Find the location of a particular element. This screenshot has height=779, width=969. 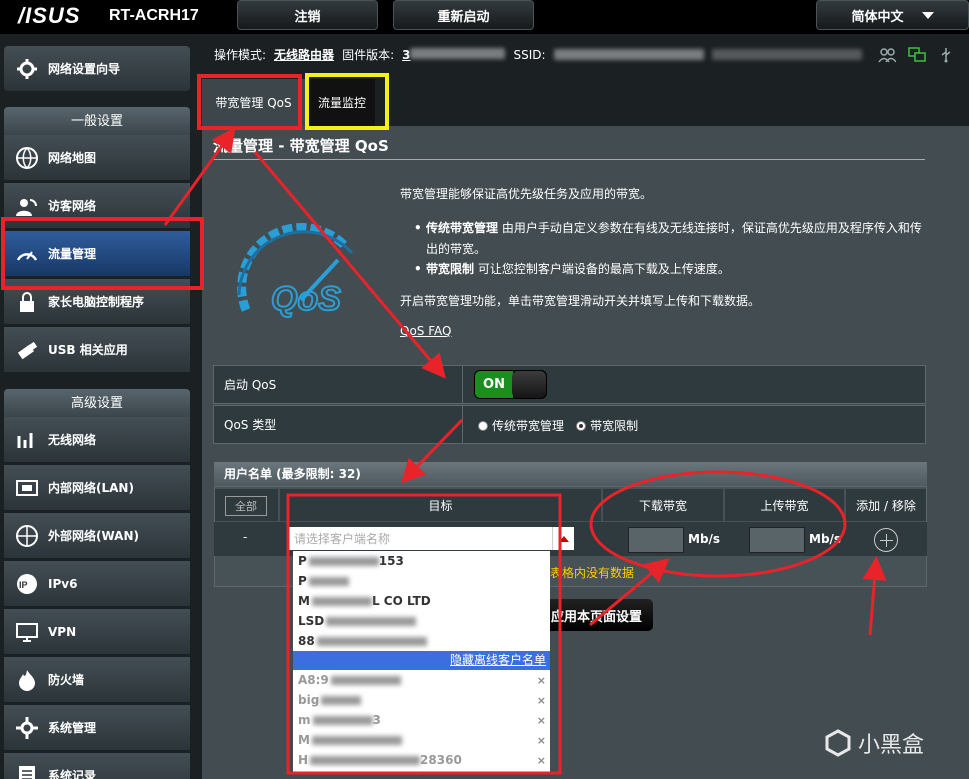

client-name: m is located at coordinates (304, 720).